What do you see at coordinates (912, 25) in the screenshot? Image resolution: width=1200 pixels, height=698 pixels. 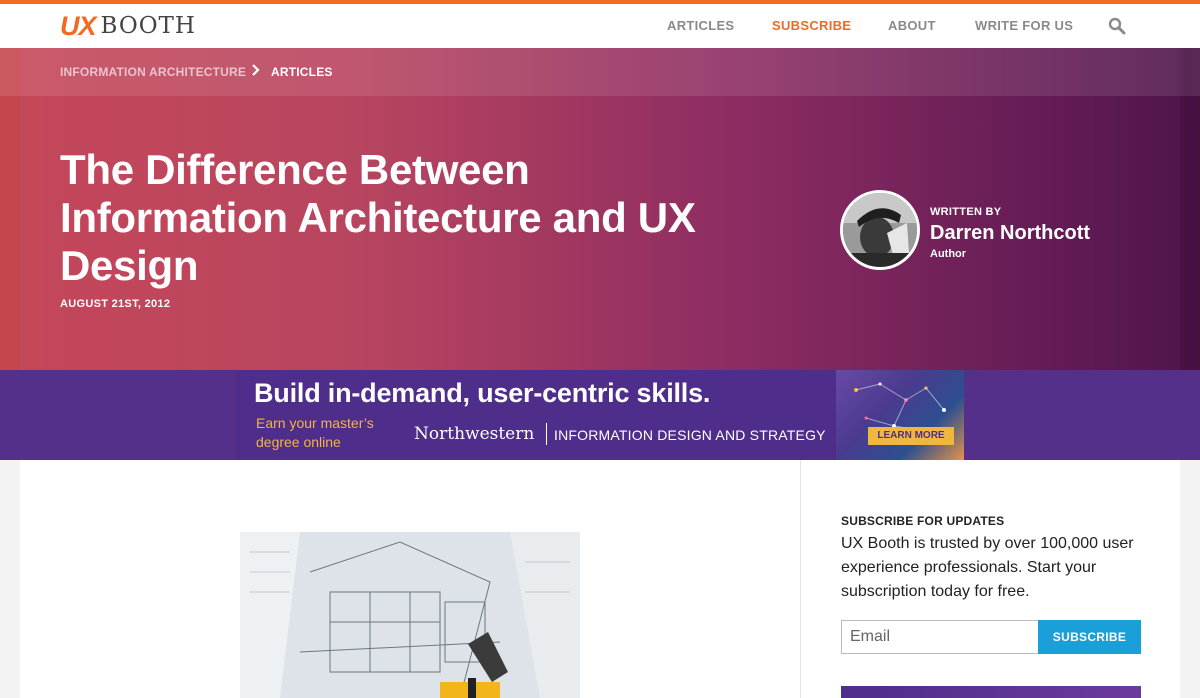 I see `nav-about: ABOUT` at bounding box center [912, 25].